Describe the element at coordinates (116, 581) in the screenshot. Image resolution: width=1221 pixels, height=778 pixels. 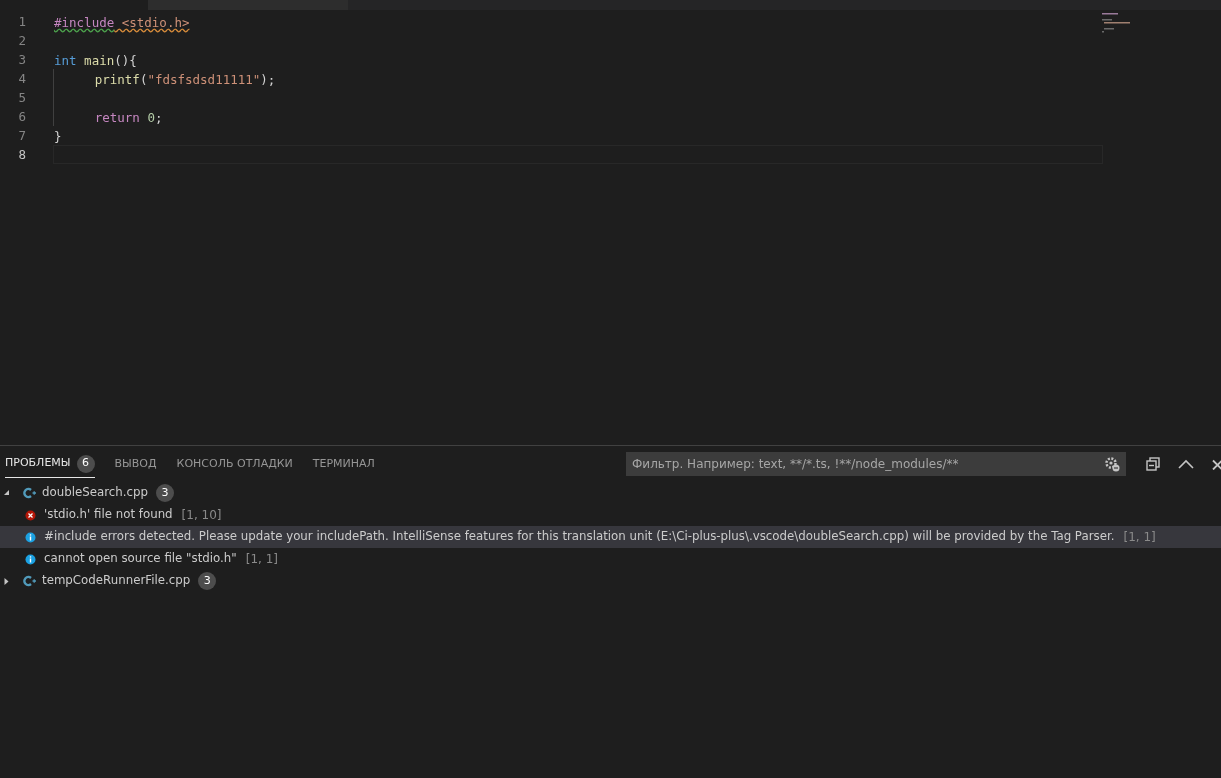
I see `file-name: tempCodeRunnerFile.cpp` at that location.